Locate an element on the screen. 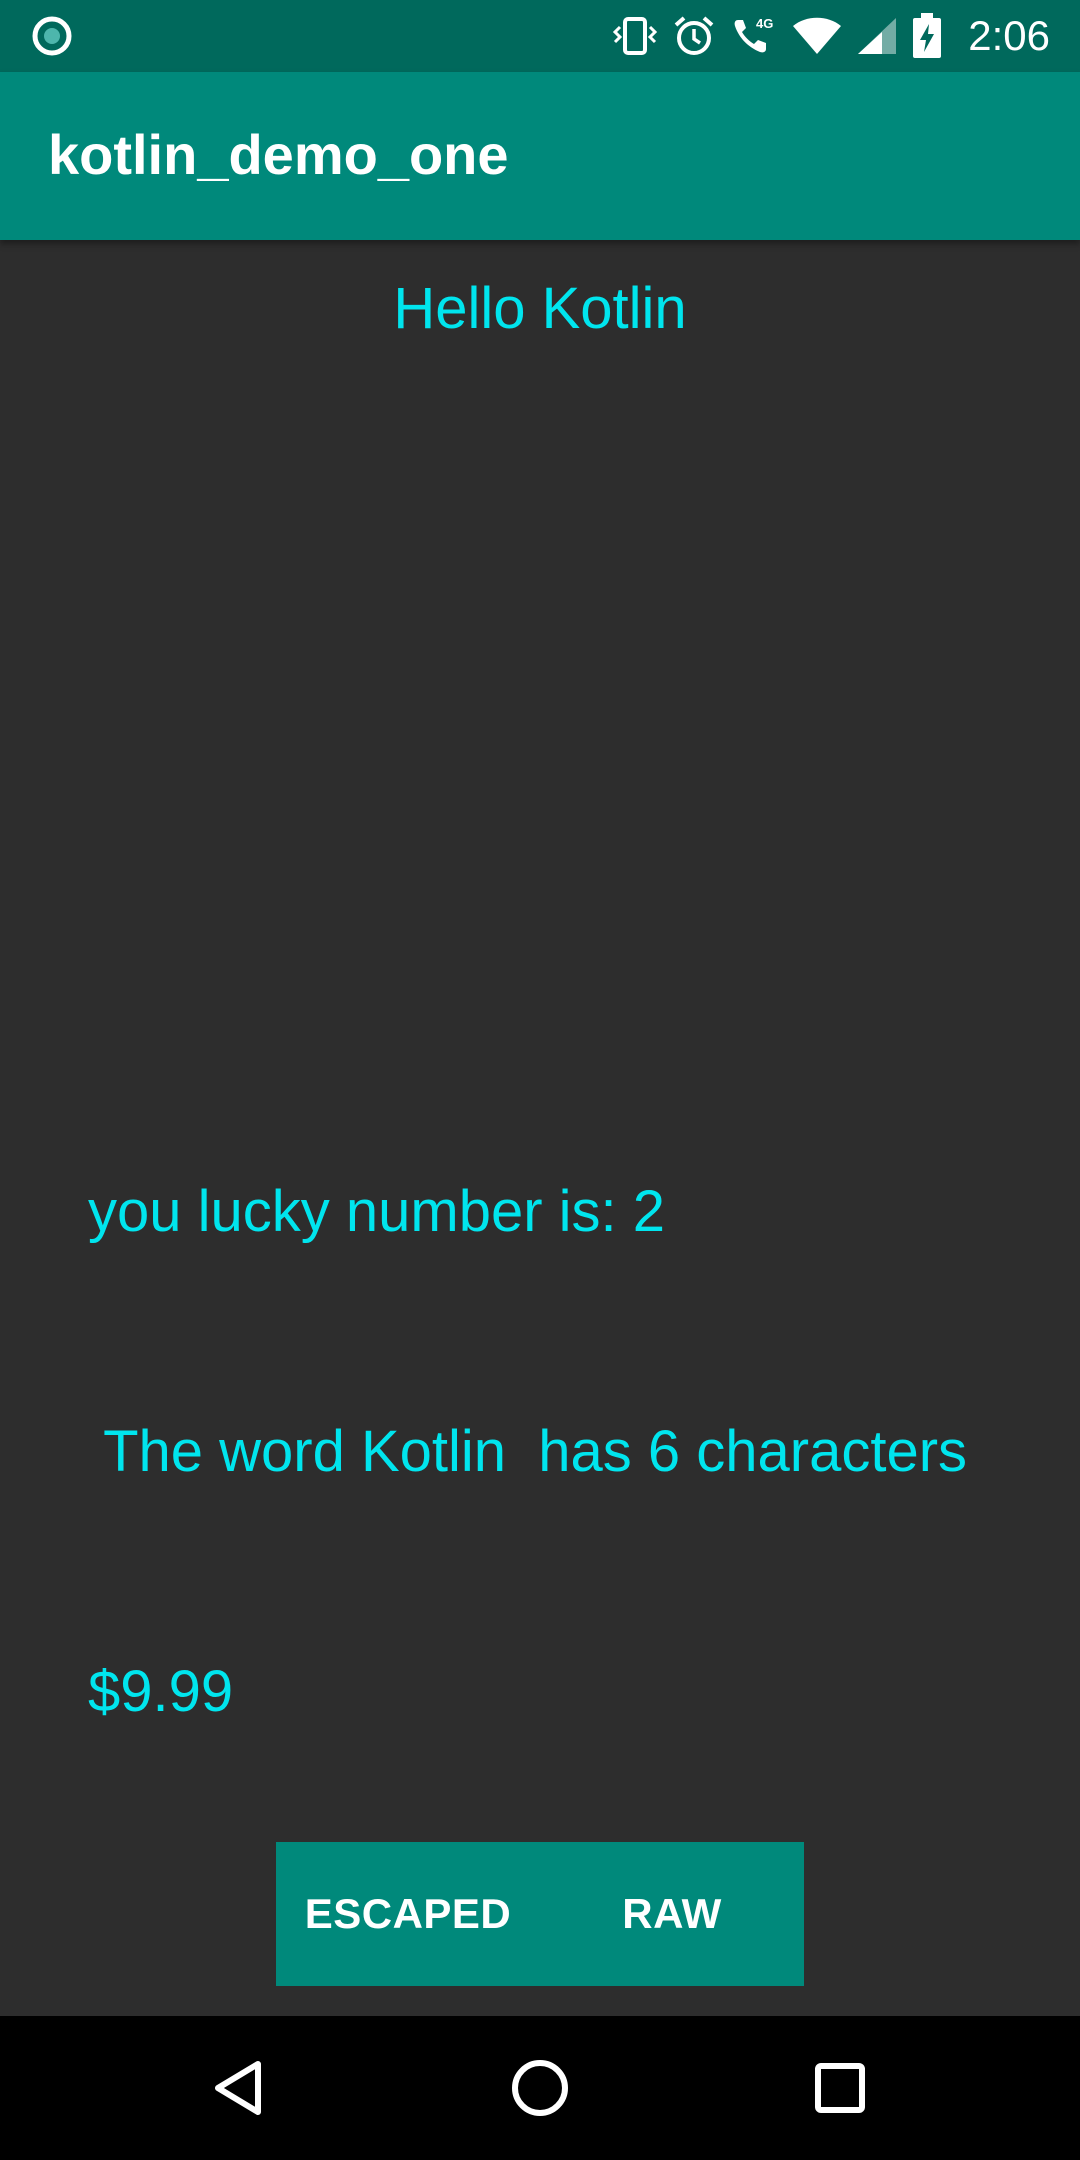 The image size is (1080, 2160). lucky-number-line: you lucky number is: 2 is located at coordinates (377, 1211).